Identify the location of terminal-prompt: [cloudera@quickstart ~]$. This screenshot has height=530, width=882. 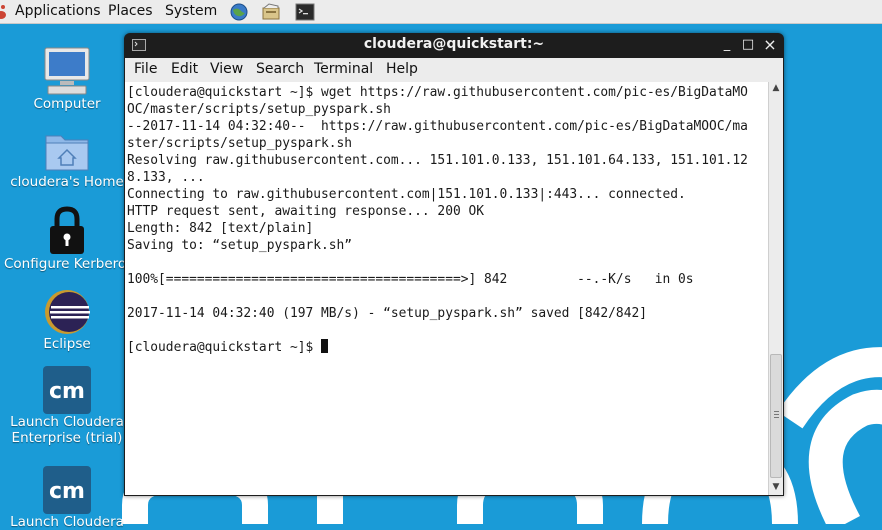
(224, 347).